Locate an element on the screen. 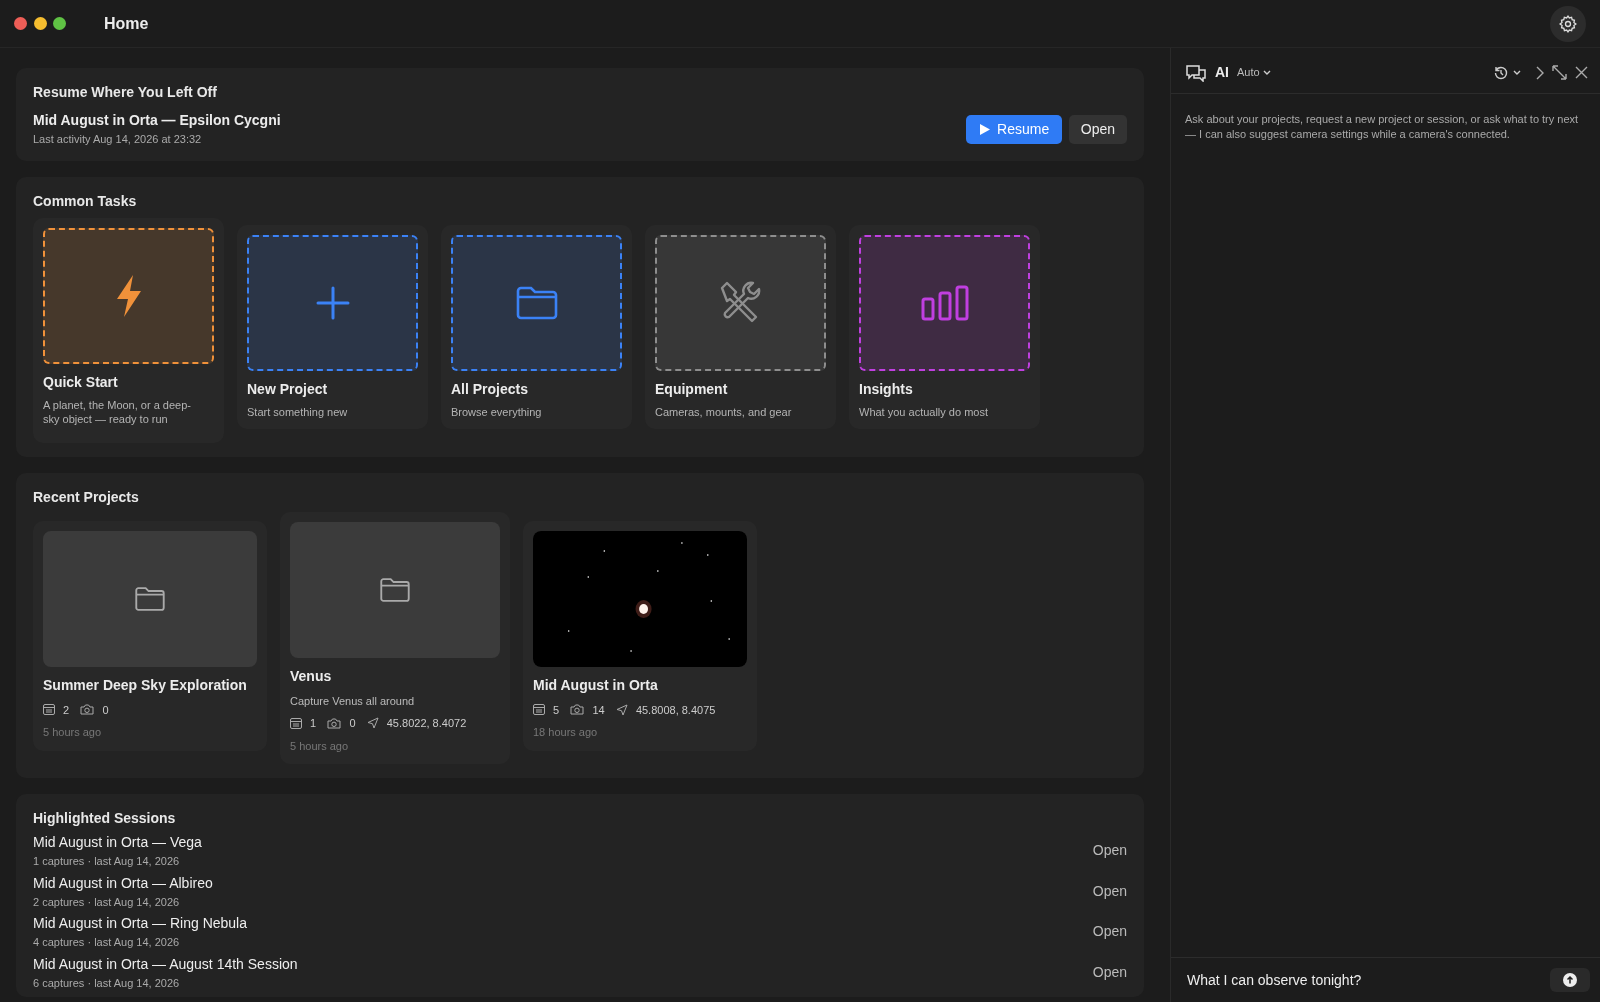 The image size is (1600, 1002). play-icon is located at coordinates (984, 129).